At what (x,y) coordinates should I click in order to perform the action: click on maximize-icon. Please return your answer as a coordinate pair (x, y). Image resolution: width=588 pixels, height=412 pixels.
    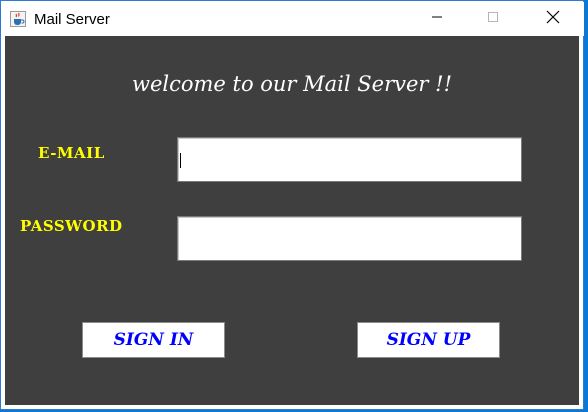
    Looking at the image, I should click on (493, 19).